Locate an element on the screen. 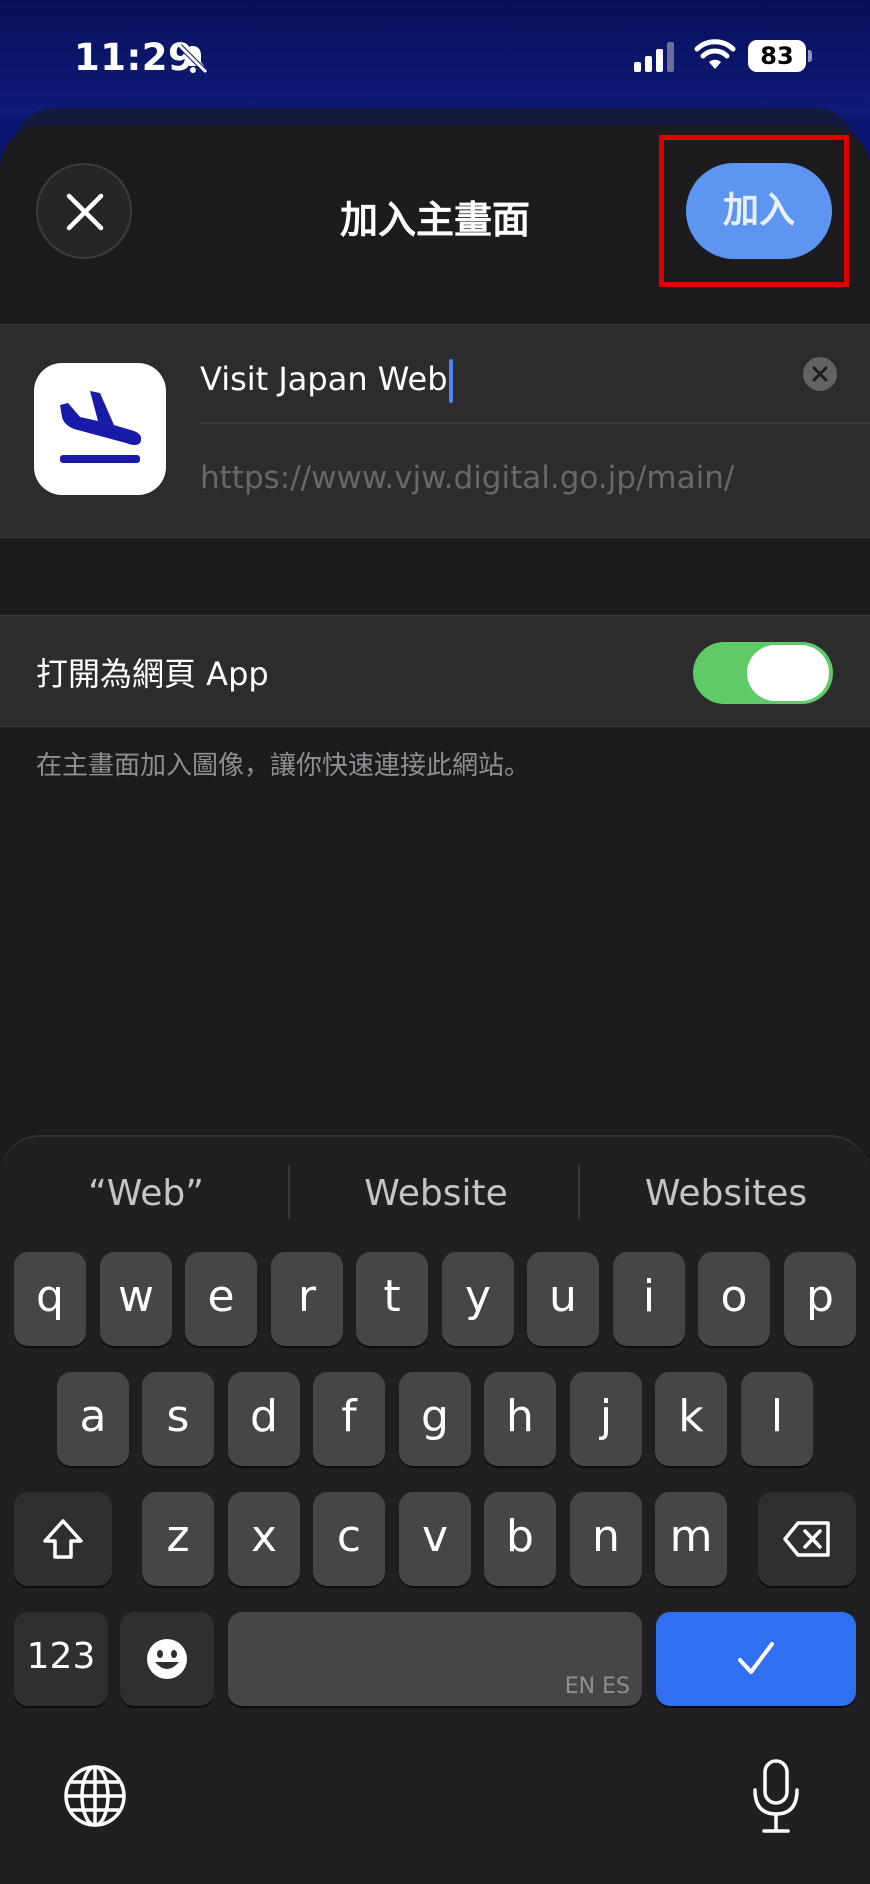 The image size is (870, 1884). delete-key is located at coordinates (807, 1539).